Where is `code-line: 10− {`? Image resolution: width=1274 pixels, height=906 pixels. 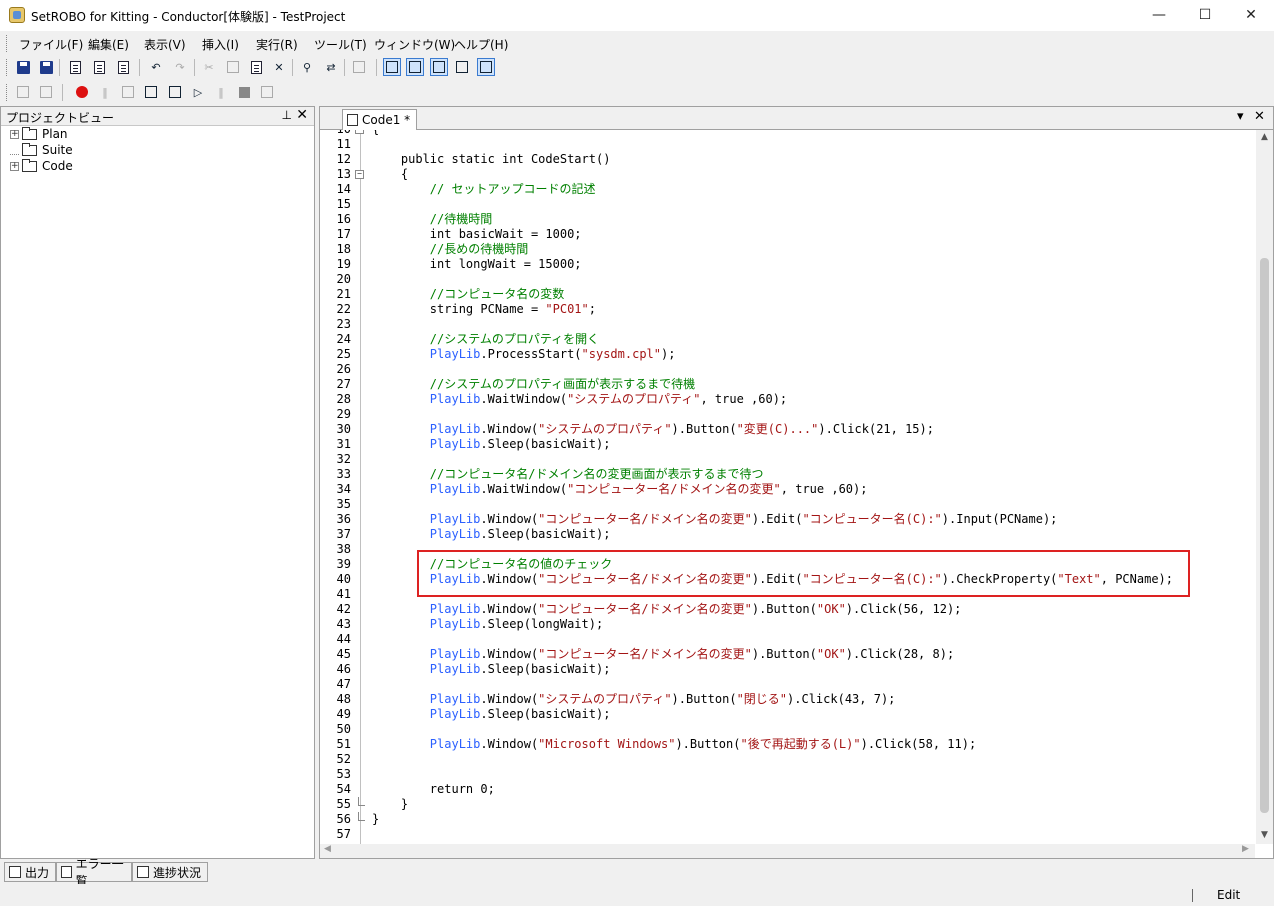 code-line: 10− { is located at coordinates (787, 133).